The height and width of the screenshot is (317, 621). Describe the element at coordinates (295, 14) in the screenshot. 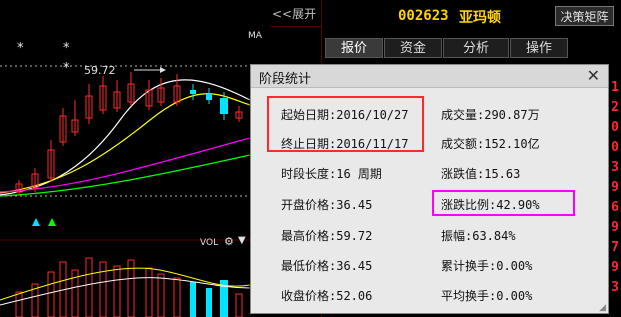

I see `expand-button: <<展开` at that location.